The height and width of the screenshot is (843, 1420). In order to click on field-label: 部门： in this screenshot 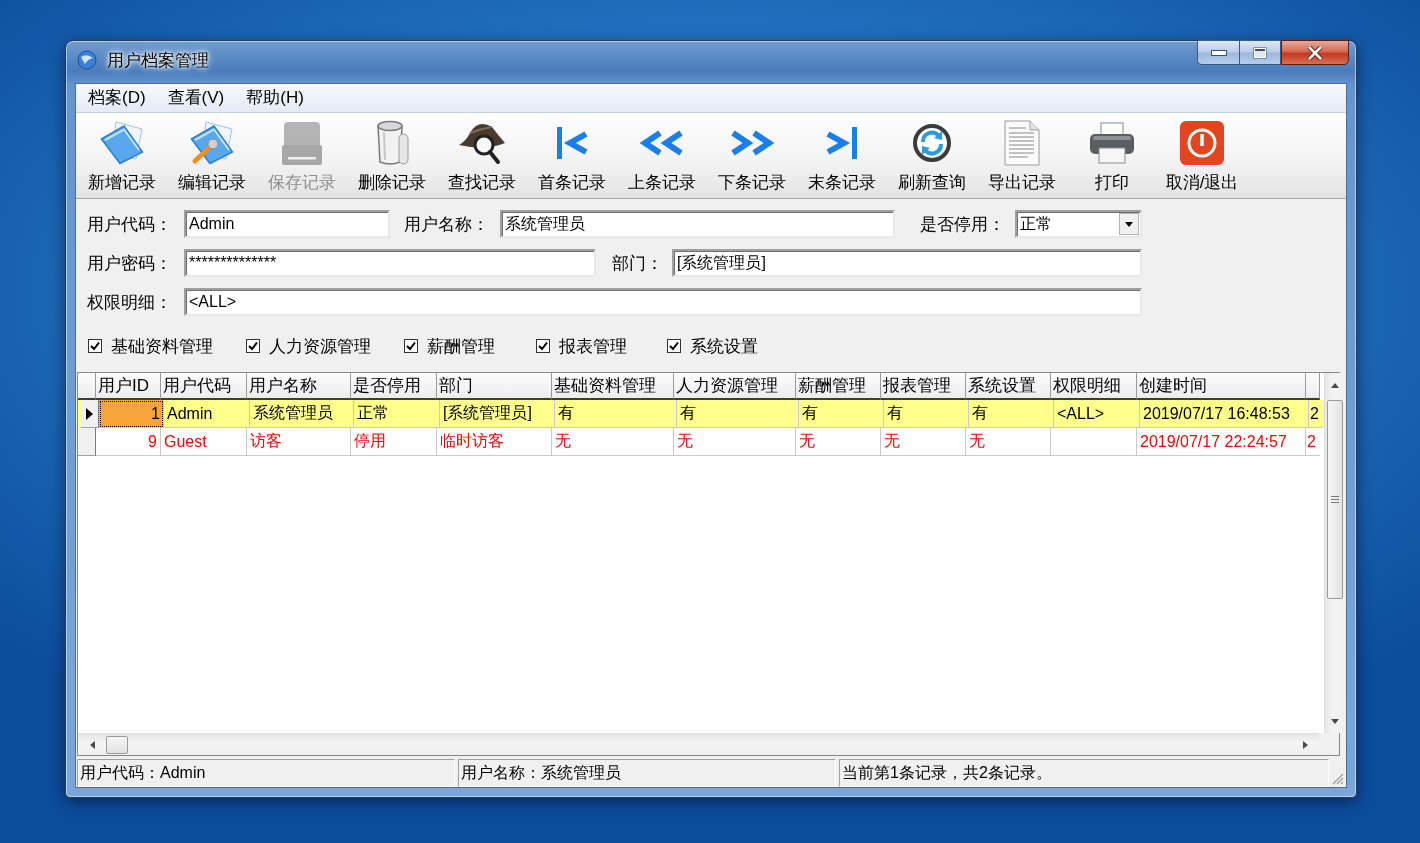, I will do `click(638, 263)`.